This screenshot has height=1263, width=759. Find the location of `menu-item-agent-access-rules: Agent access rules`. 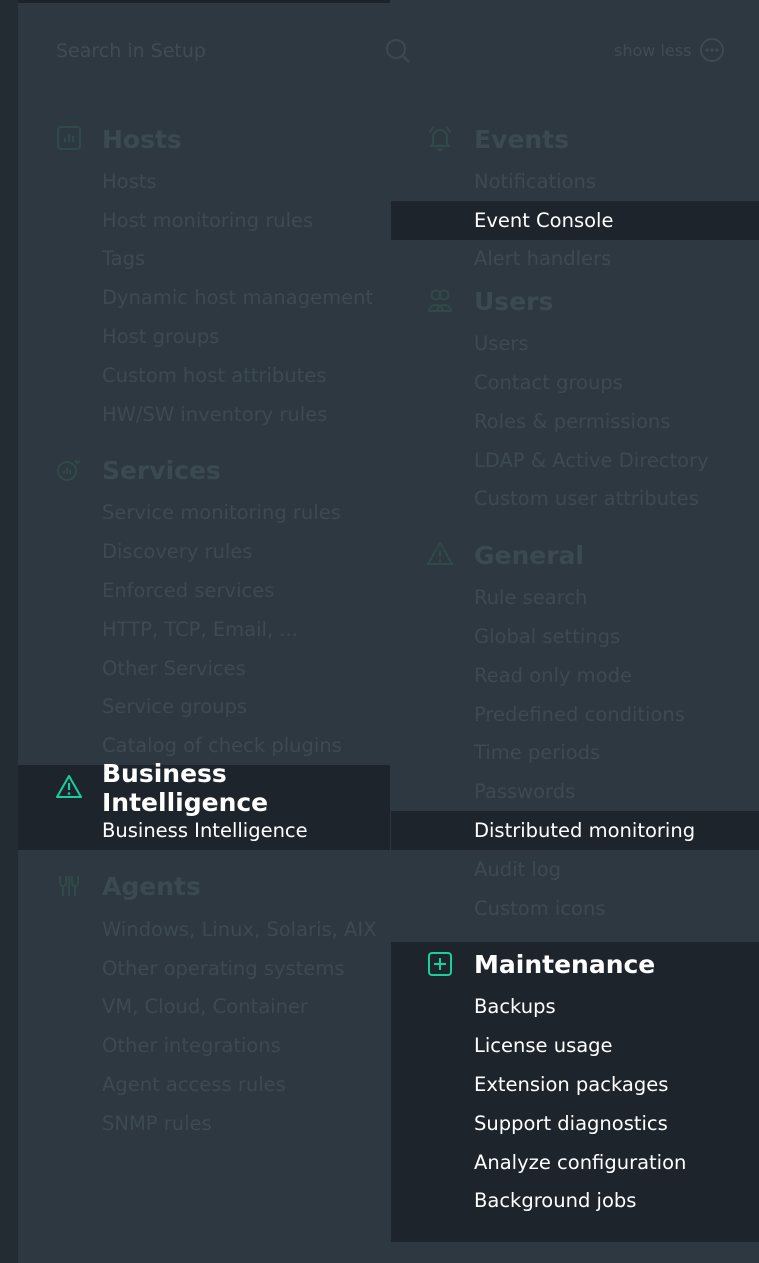

menu-item-agent-access-rules: Agent access rules is located at coordinates (204, 1084).